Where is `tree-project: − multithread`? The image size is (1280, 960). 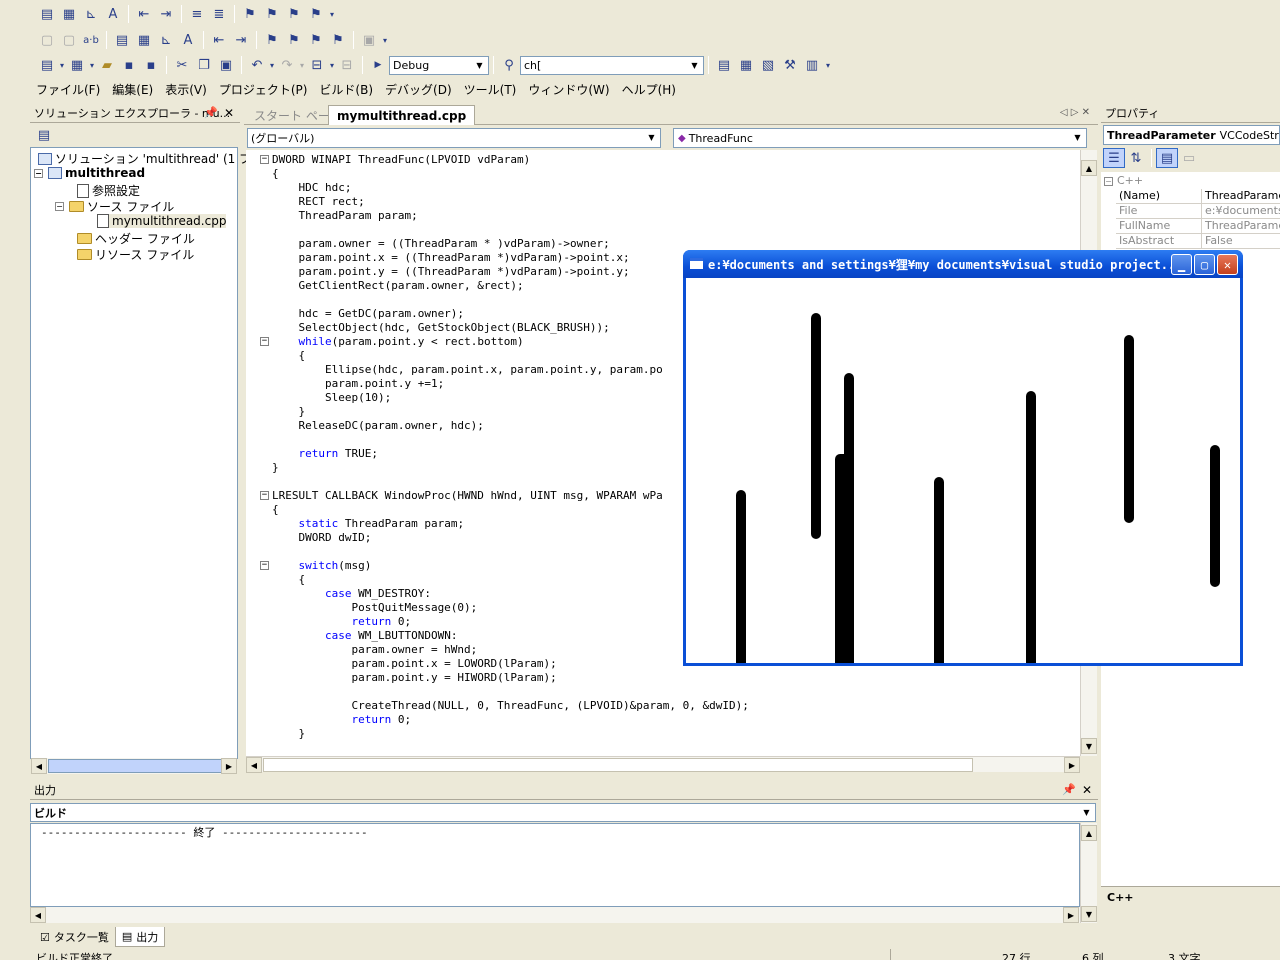 tree-project: − multithread is located at coordinates (89, 173).